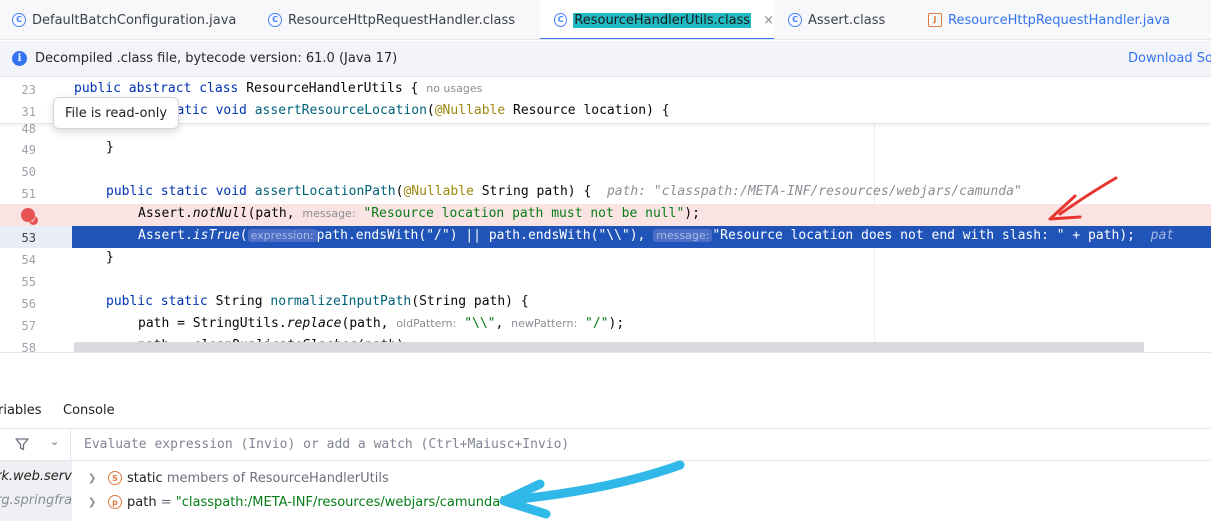 Image resolution: width=1211 pixels, height=521 pixels. I want to click on info-icon: i, so click(19, 58).